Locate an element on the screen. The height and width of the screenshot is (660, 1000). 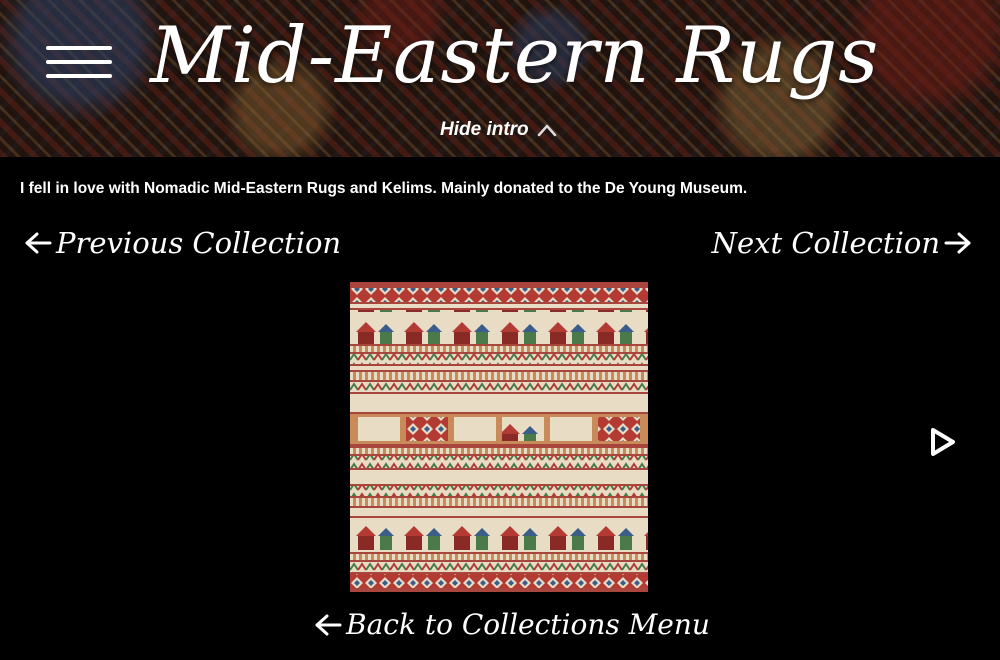
play-icon is located at coordinates (943, 442).